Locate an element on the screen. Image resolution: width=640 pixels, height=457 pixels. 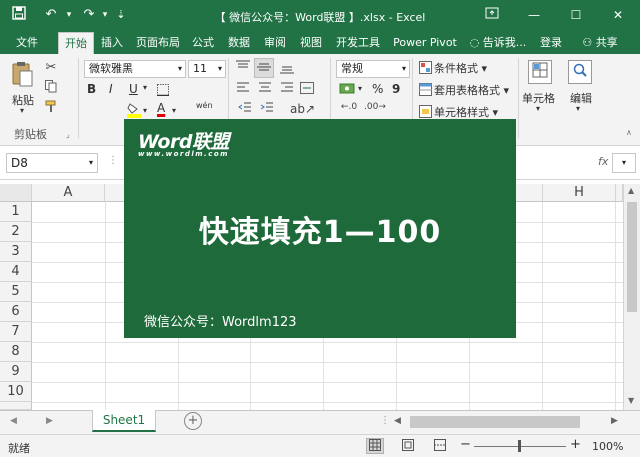
select-all-corner is located at coordinates (16, 193).